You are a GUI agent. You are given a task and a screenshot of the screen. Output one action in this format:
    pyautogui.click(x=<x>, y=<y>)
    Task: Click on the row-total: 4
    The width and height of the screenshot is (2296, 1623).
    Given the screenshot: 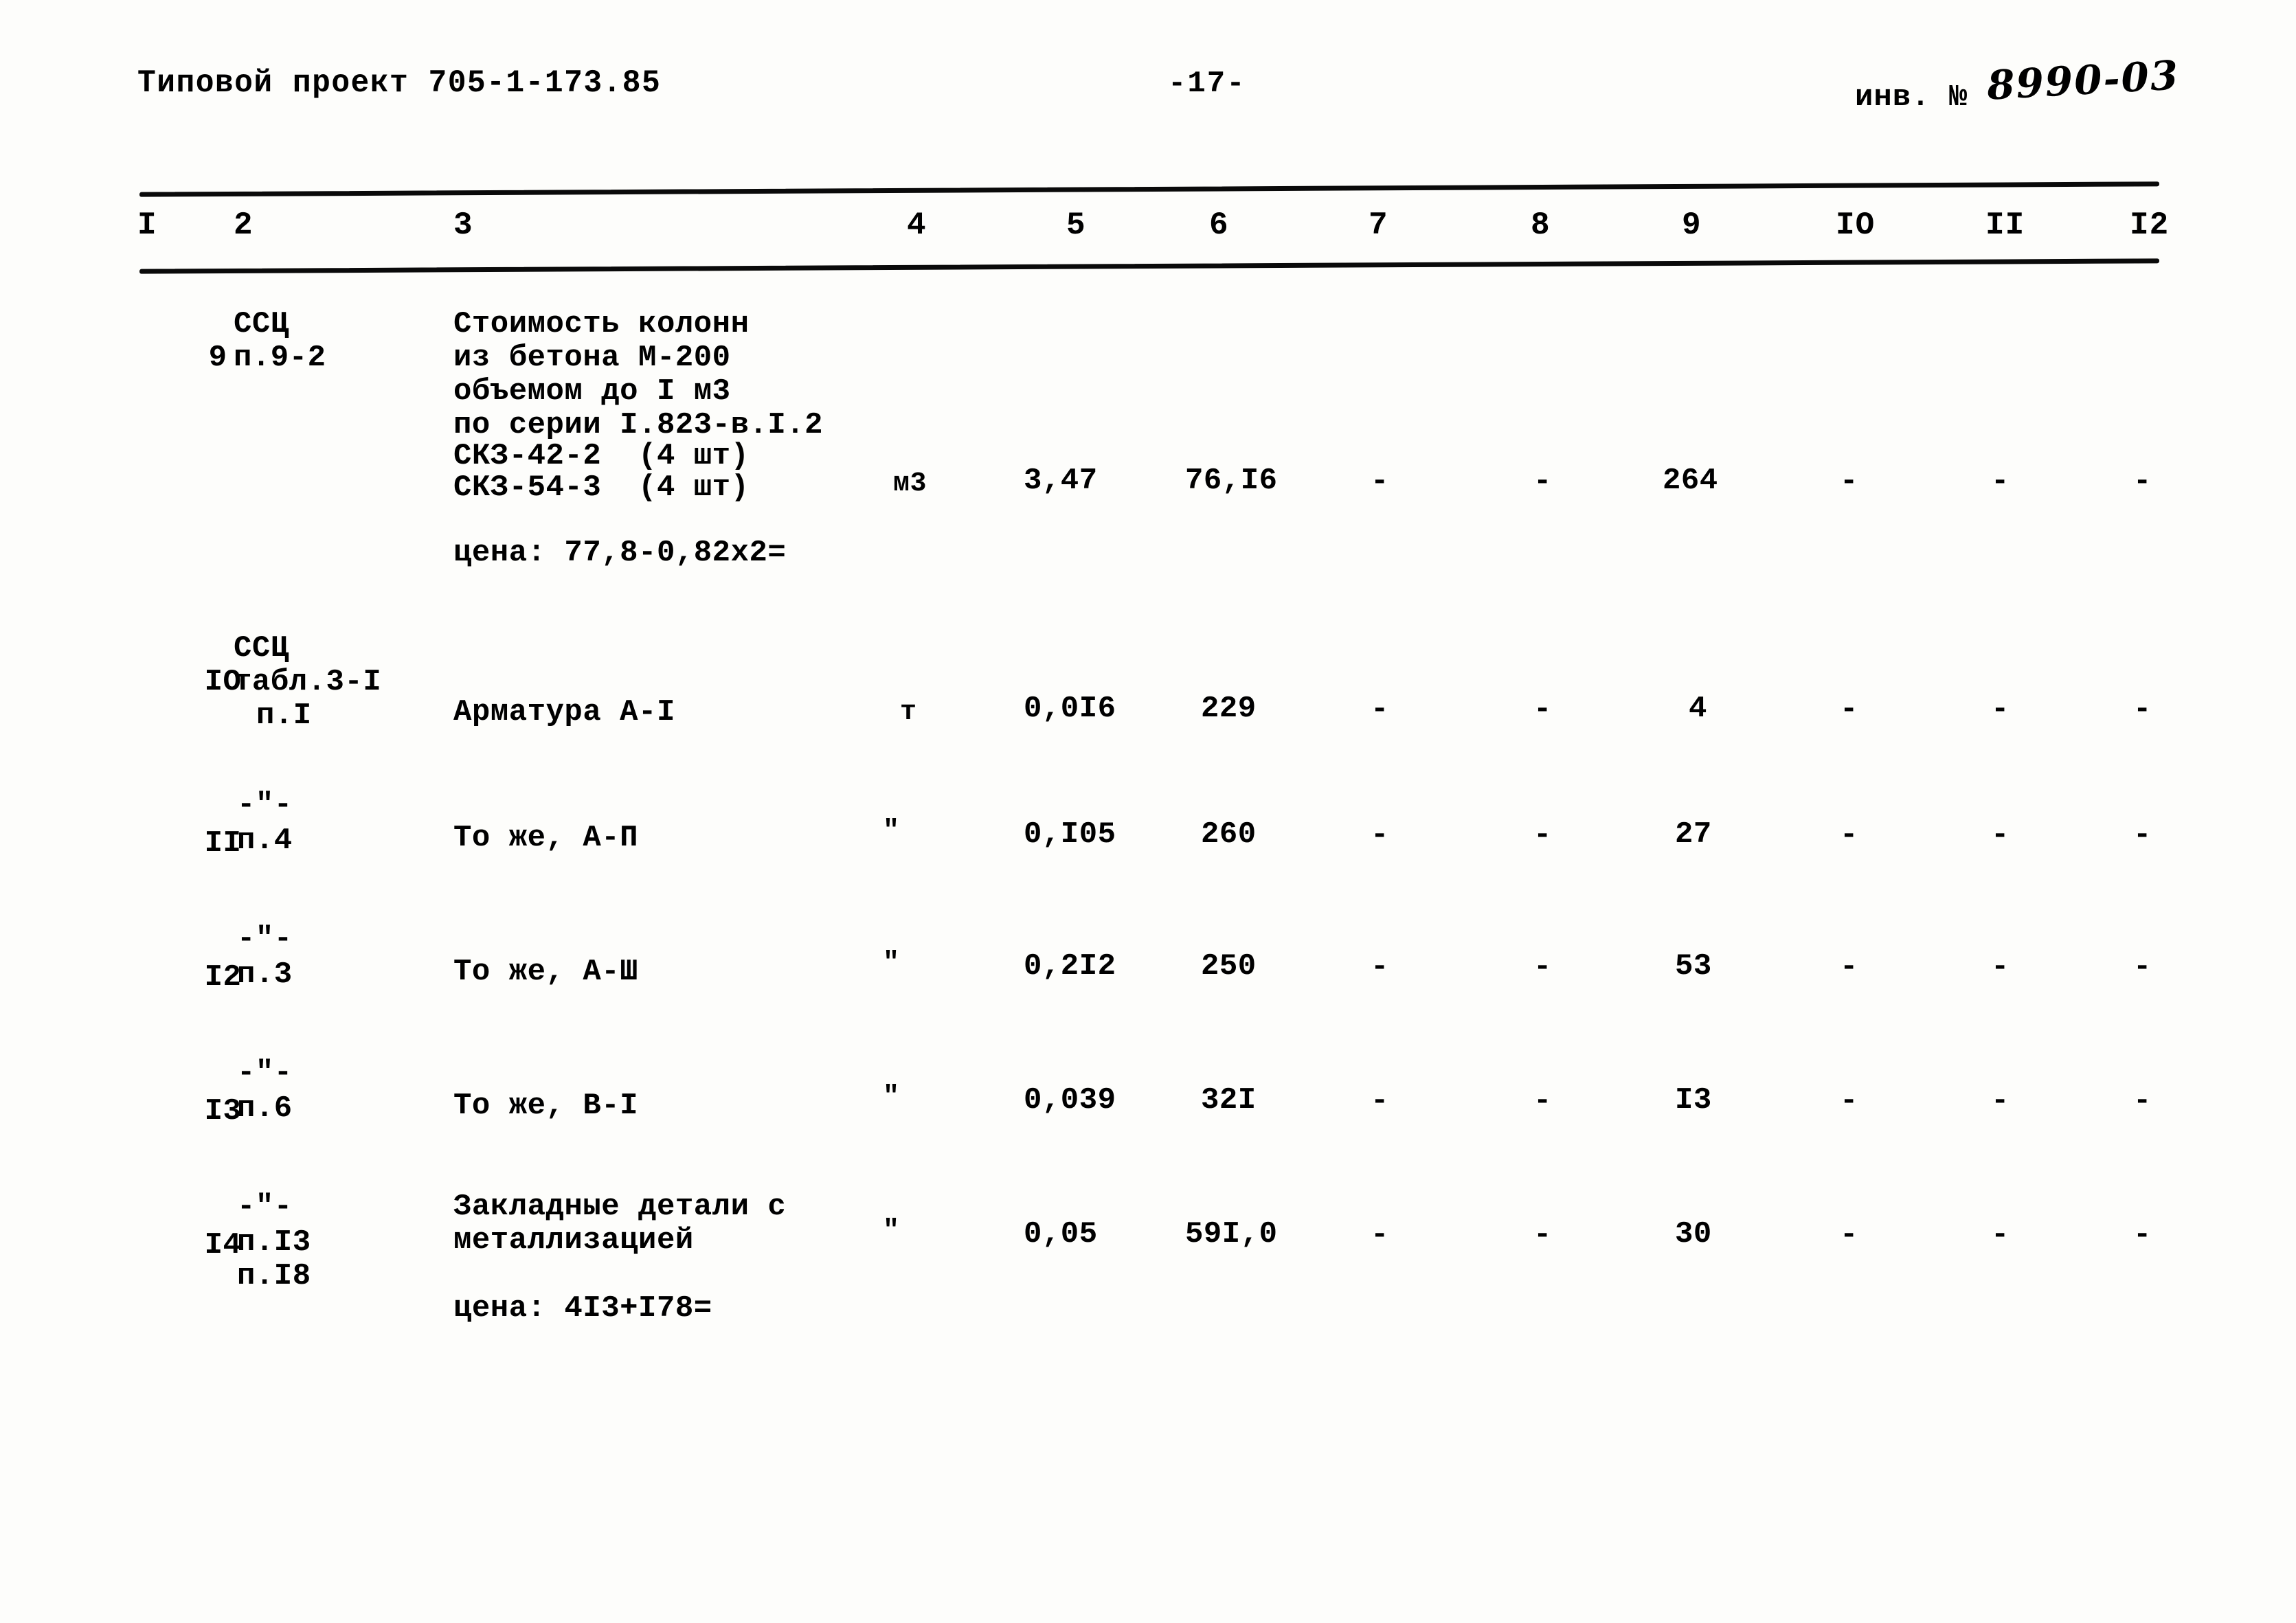 What is the action you would take?
    pyautogui.click(x=1698, y=709)
    